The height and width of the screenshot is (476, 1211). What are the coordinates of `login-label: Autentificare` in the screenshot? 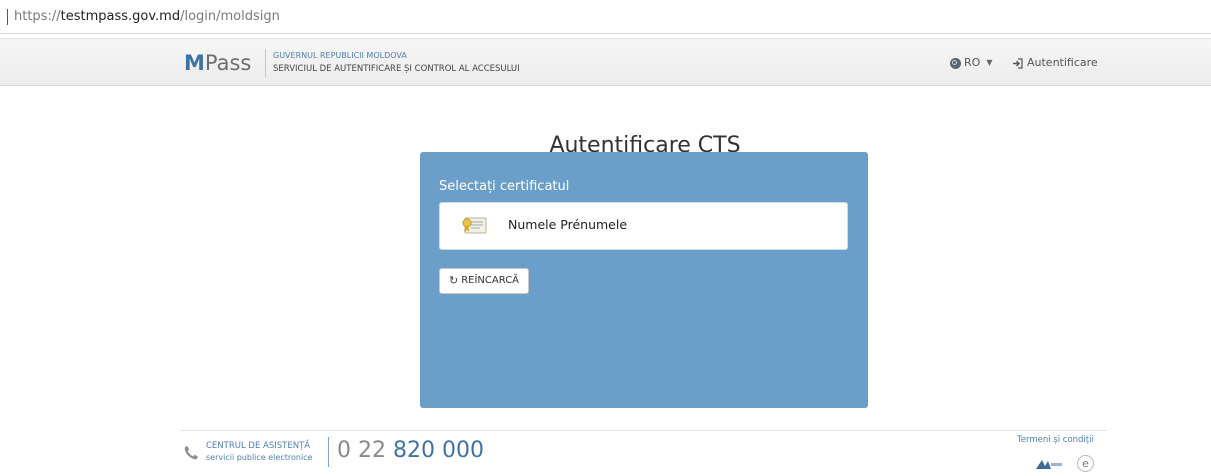 It's located at (1062, 62).